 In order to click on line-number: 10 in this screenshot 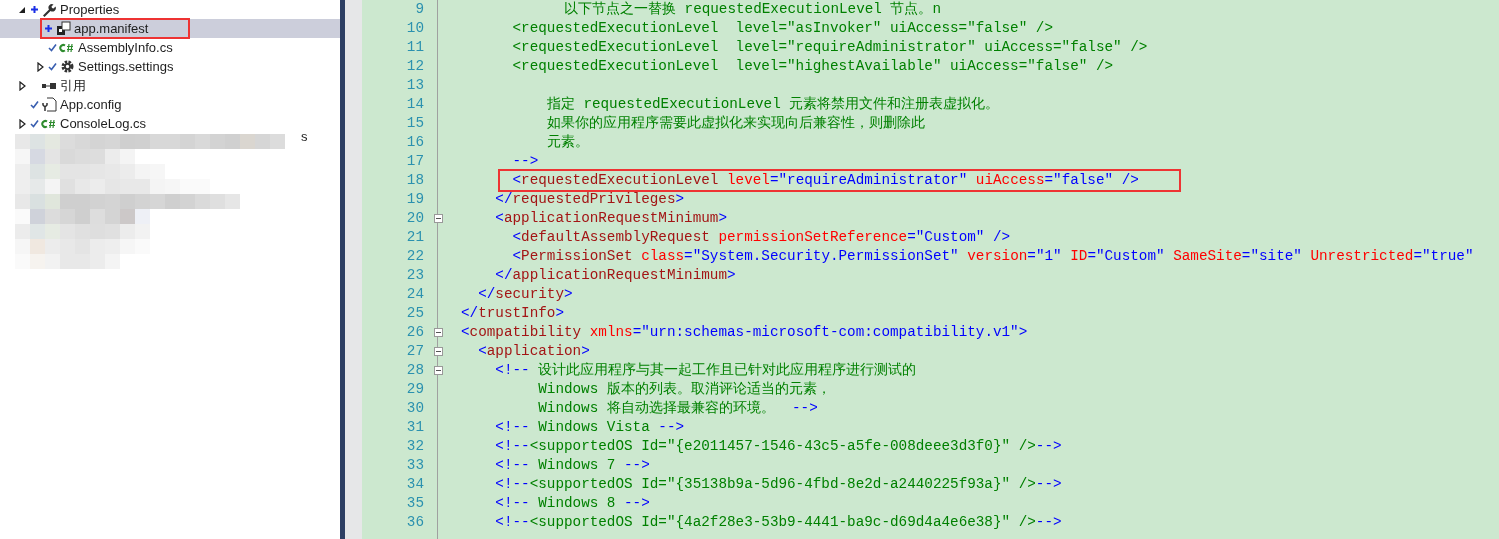, I will do `click(414, 28)`.